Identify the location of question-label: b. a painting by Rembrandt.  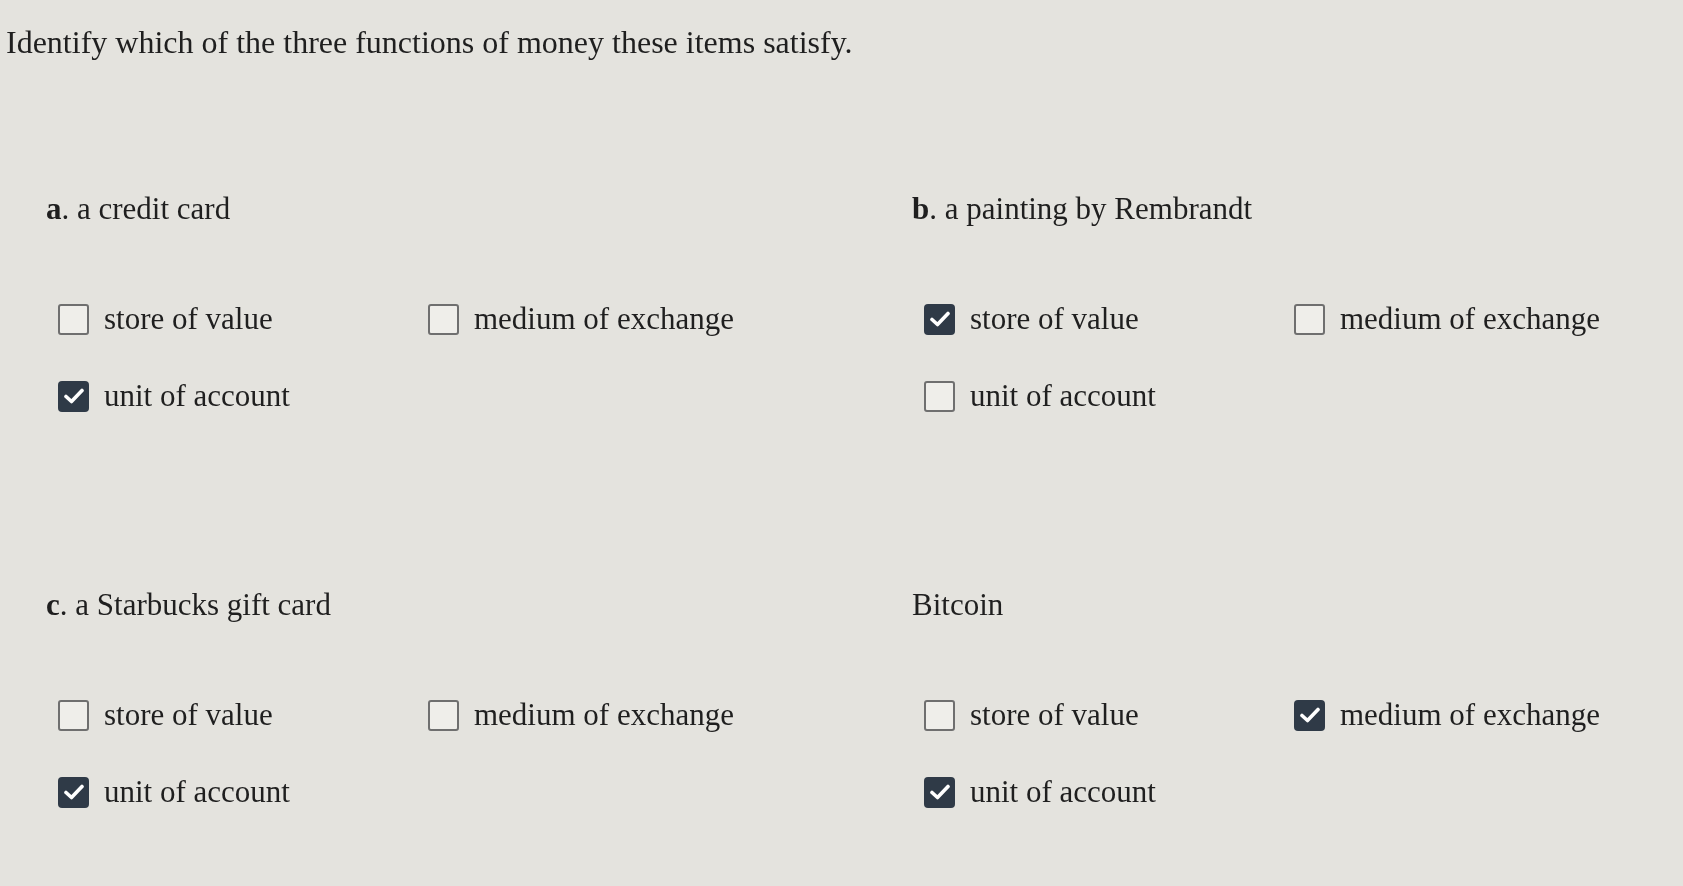
(1082, 209).